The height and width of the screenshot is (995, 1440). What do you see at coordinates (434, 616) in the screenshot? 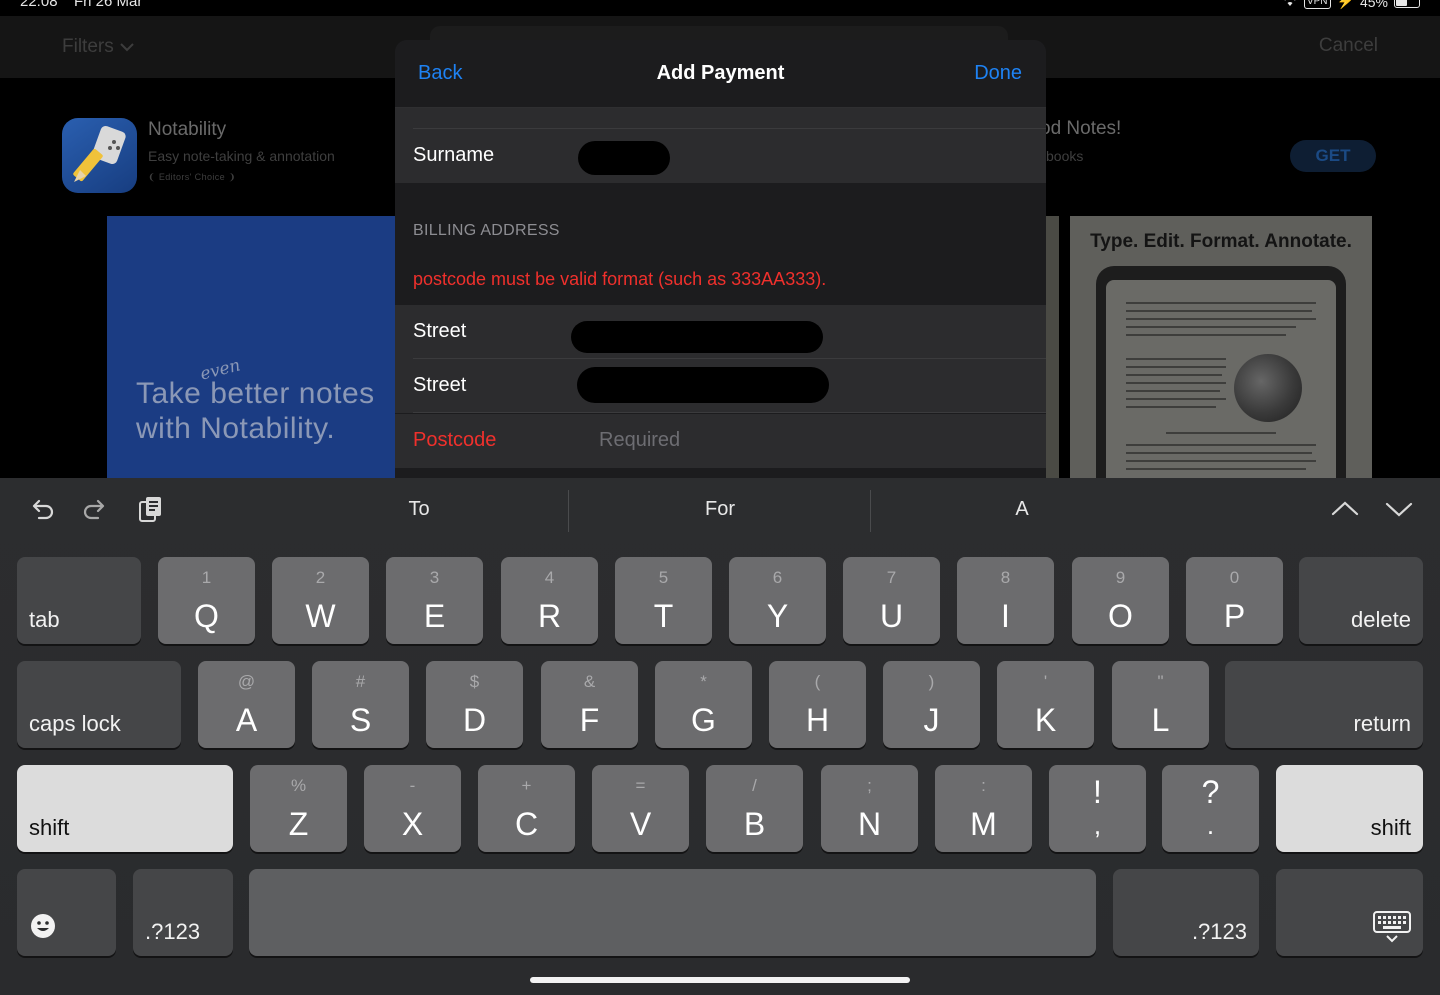
I see `key-primary-label: E` at bounding box center [434, 616].